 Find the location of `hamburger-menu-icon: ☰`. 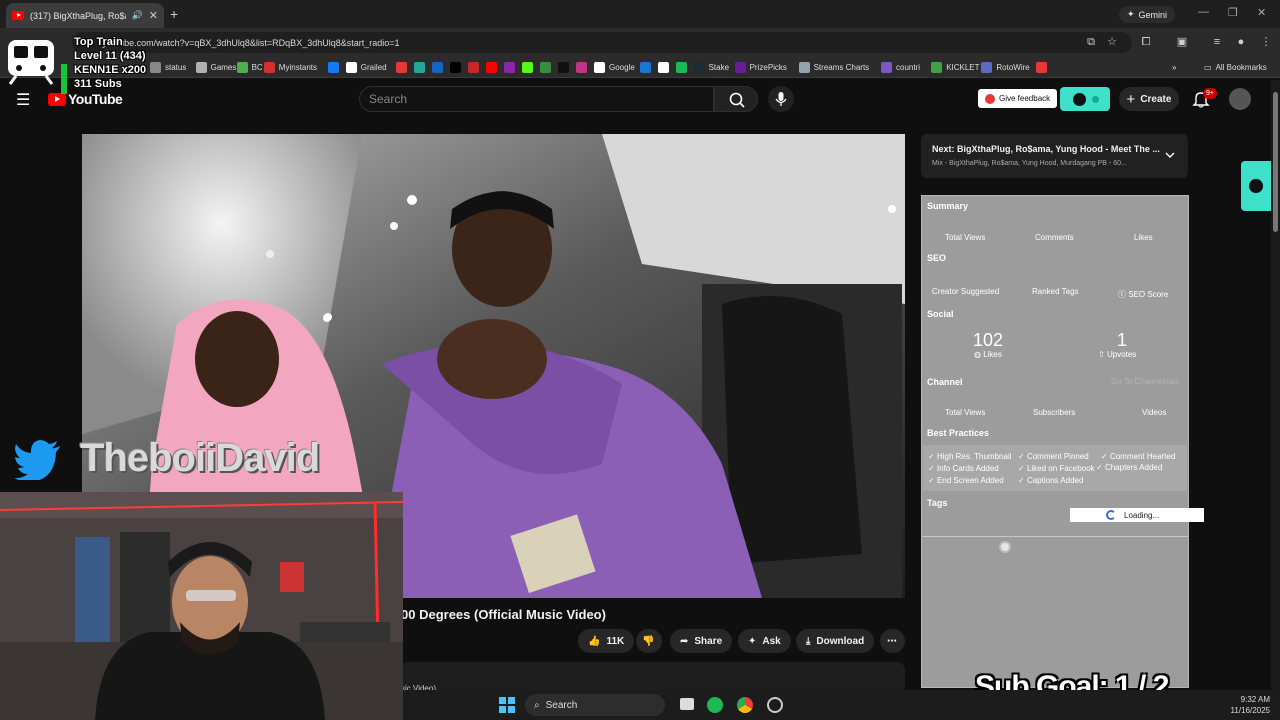

hamburger-menu-icon: ☰ is located at coordinates (23, 100).